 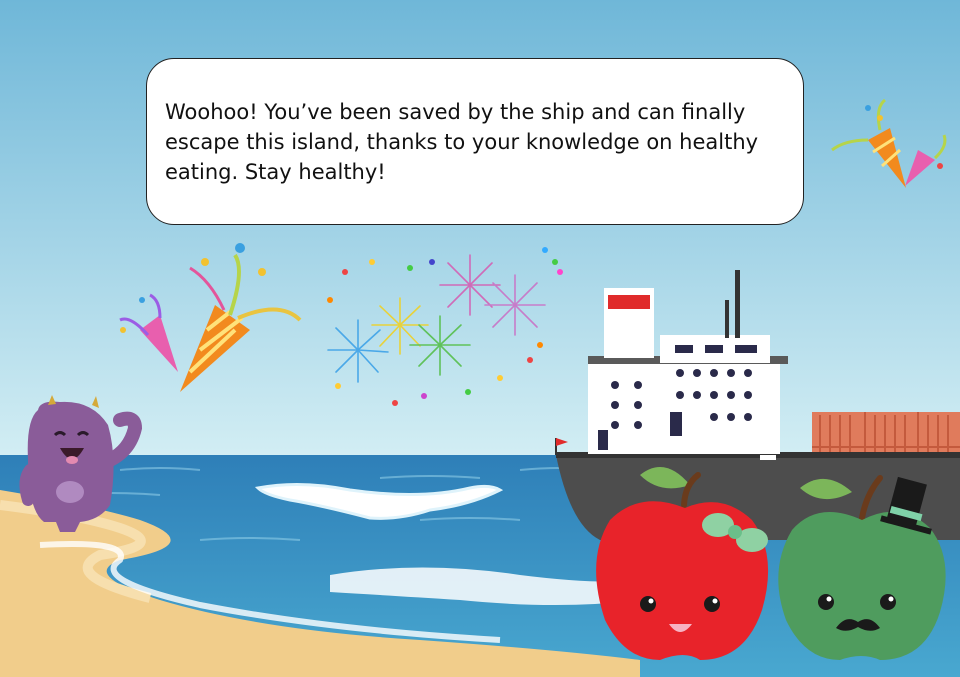 I want to click on firework-pink, so click(x=470, y=285).